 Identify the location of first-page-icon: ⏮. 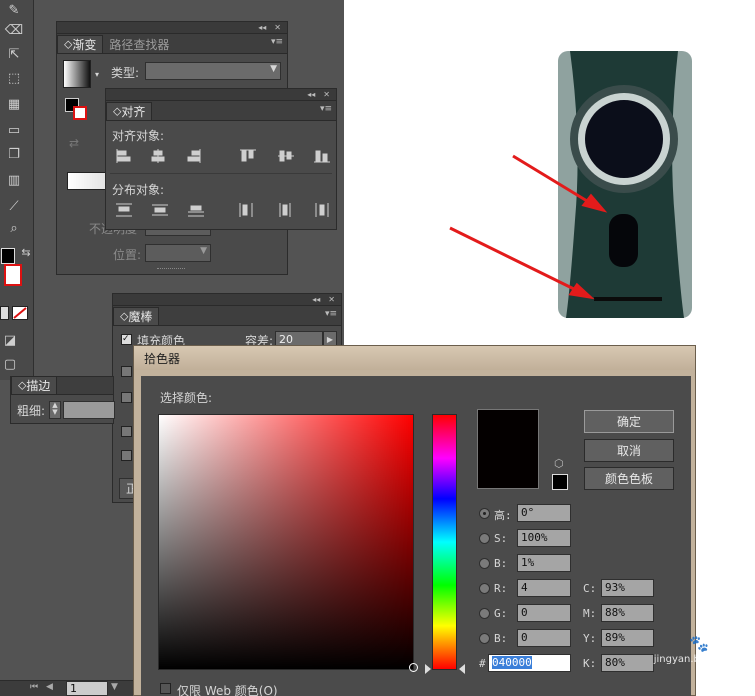
(34, 687).